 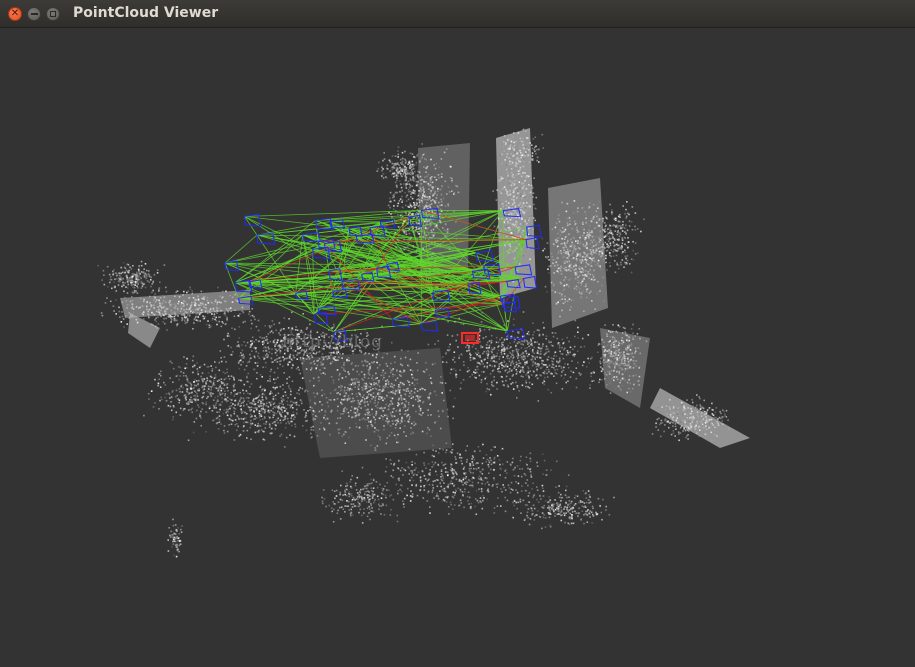 I want to click on minimize-button, so click(x=34, y=14).